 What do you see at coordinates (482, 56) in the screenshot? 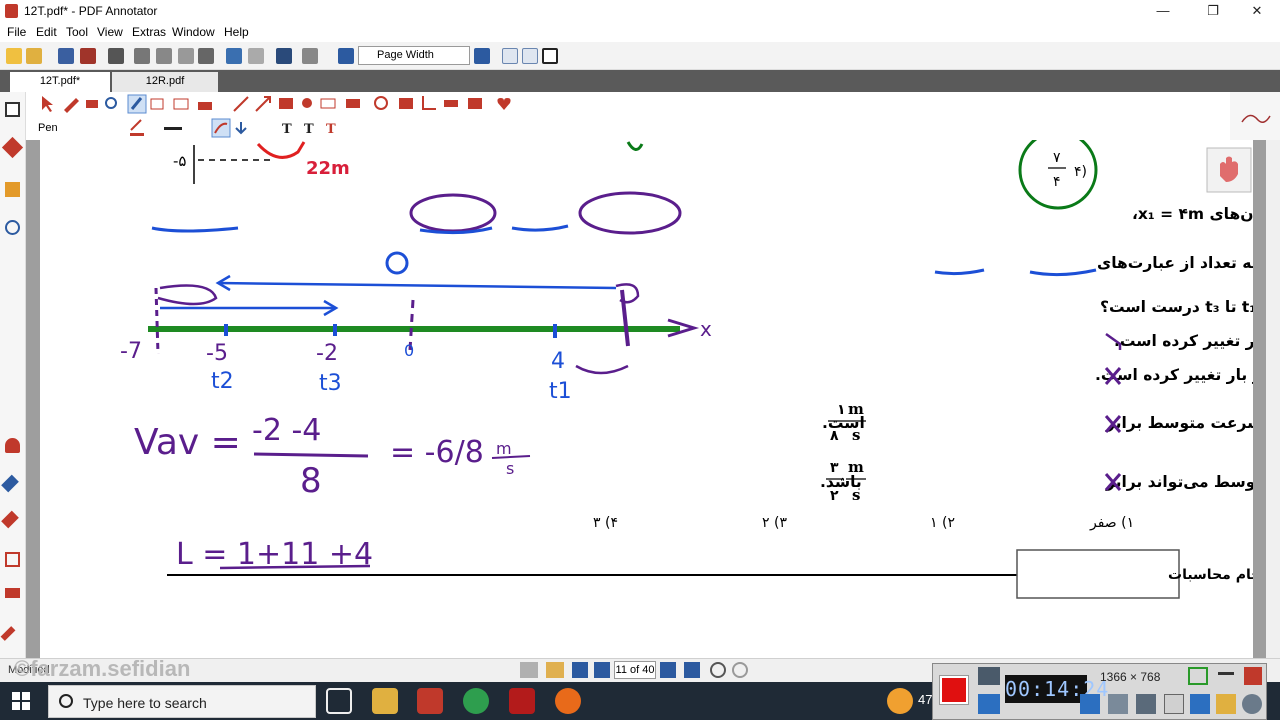
I see `zoom-in-icon` at bounding box center [482, 56].